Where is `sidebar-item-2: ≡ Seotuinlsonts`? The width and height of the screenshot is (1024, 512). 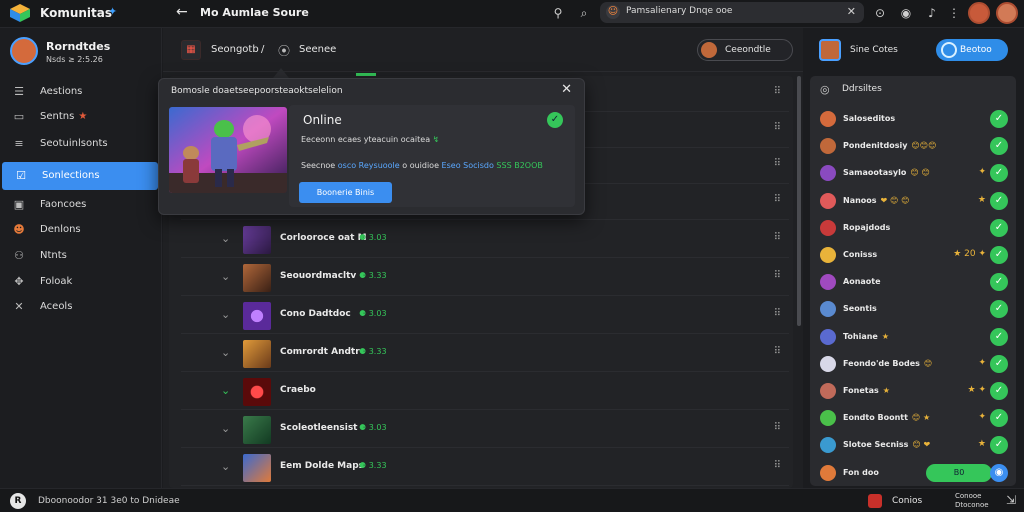 sidebar-item-2: ≡ Seotuinlsonts is located at coordinates (81, 144).